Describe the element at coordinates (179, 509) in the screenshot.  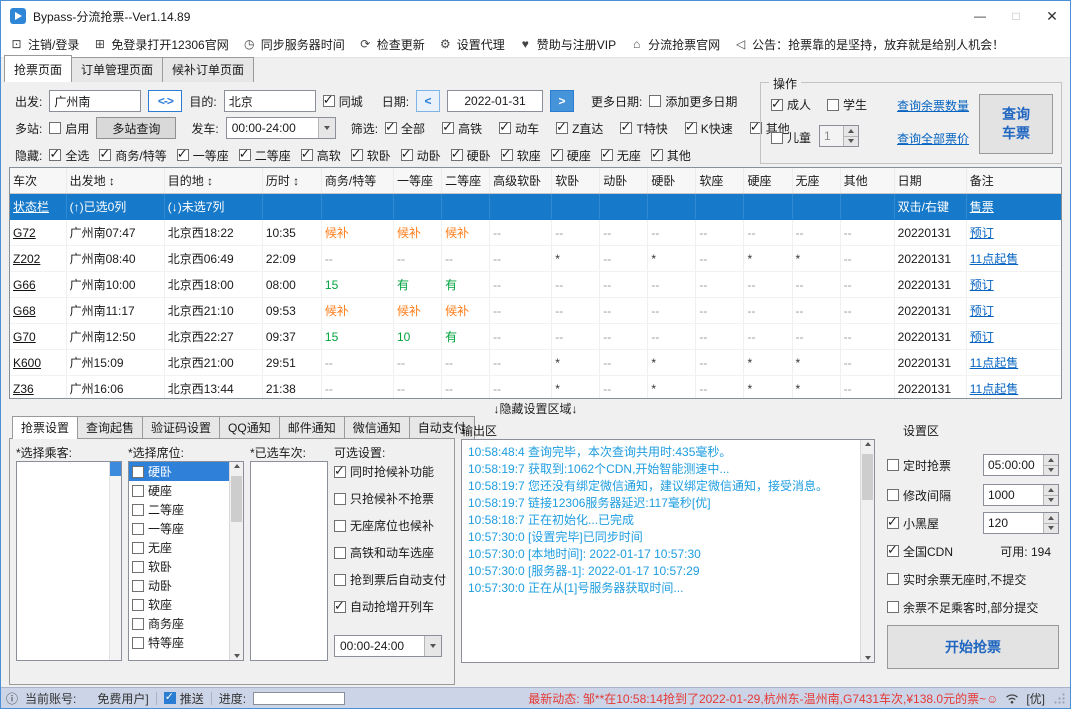
I see `seat-option: 二等座` at that location.